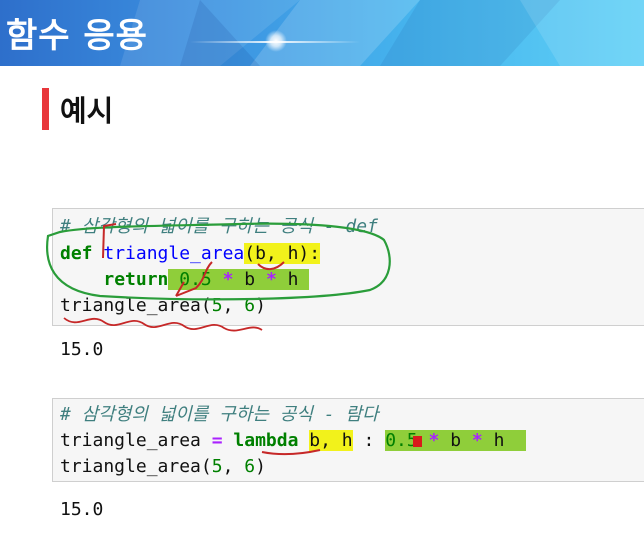 Image resolution: width=644 pixels, height=544 pixels. I want to click on code-comment: # 삼각형의 넓이를 구하는 공식 - 람다, so click(219, 414).